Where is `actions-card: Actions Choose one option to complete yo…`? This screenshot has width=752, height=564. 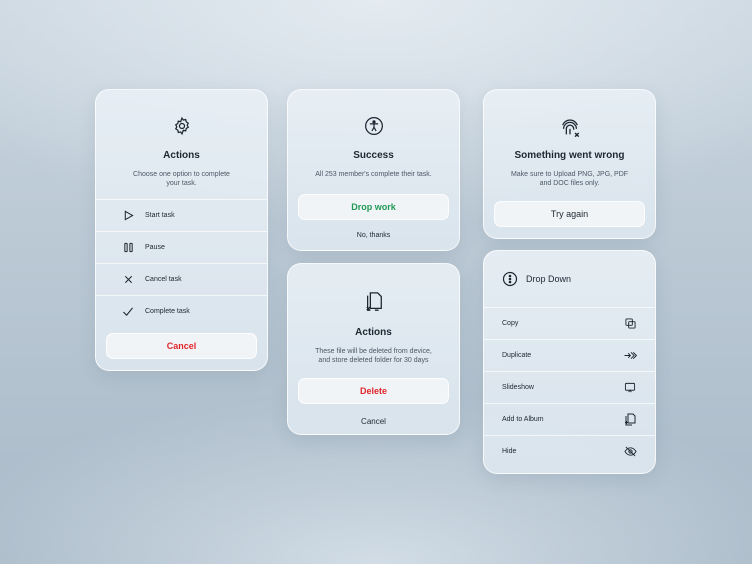
actions-card: Actions Choose one option to complete yo… is located at coordinates (181, 230).